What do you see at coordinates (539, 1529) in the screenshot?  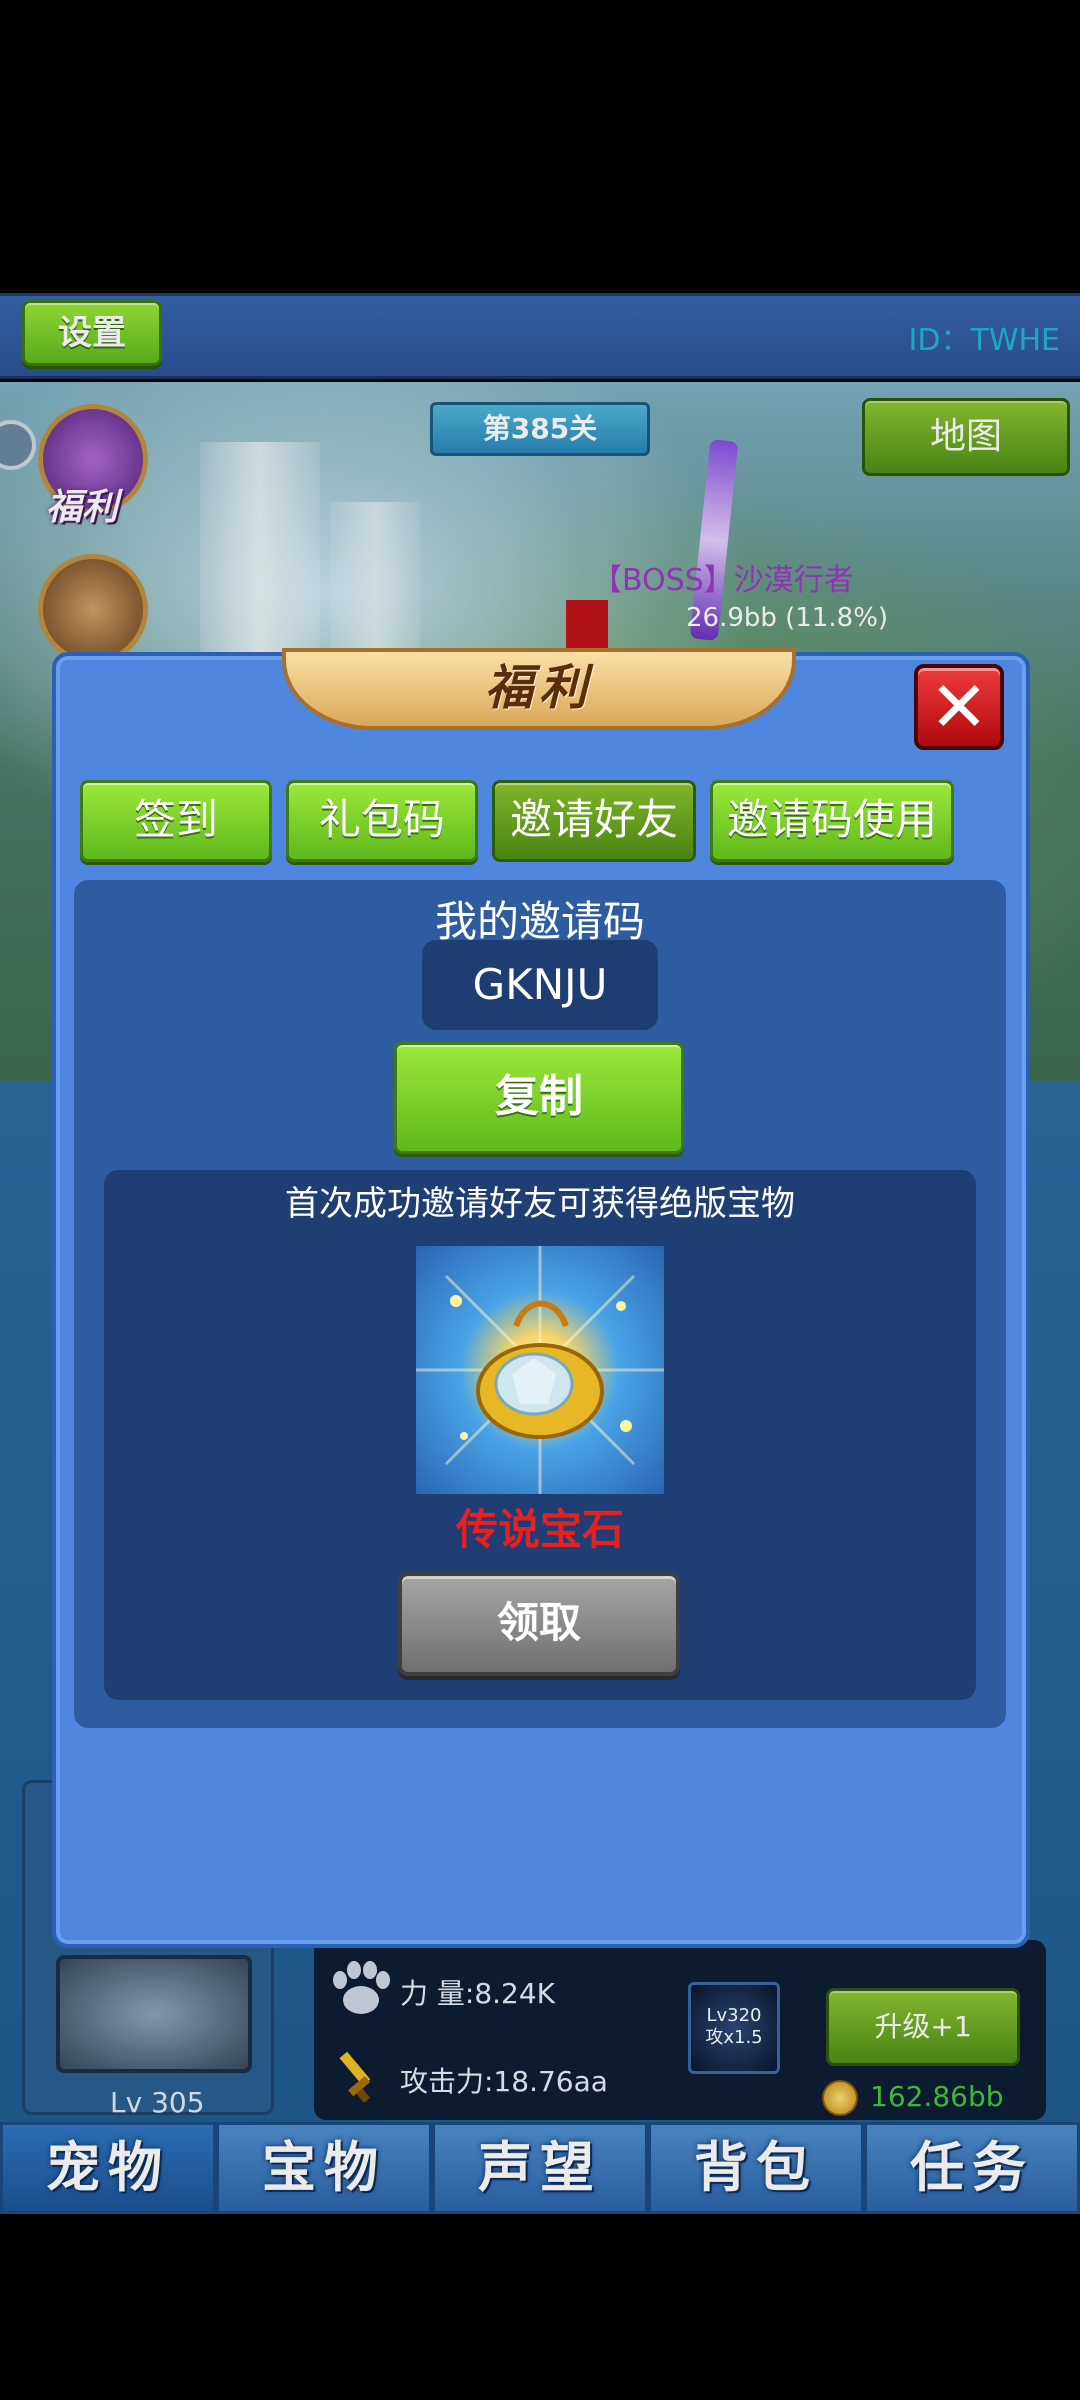 I see `reward-name: 传说宝石` at bounding box center [539, 1529].